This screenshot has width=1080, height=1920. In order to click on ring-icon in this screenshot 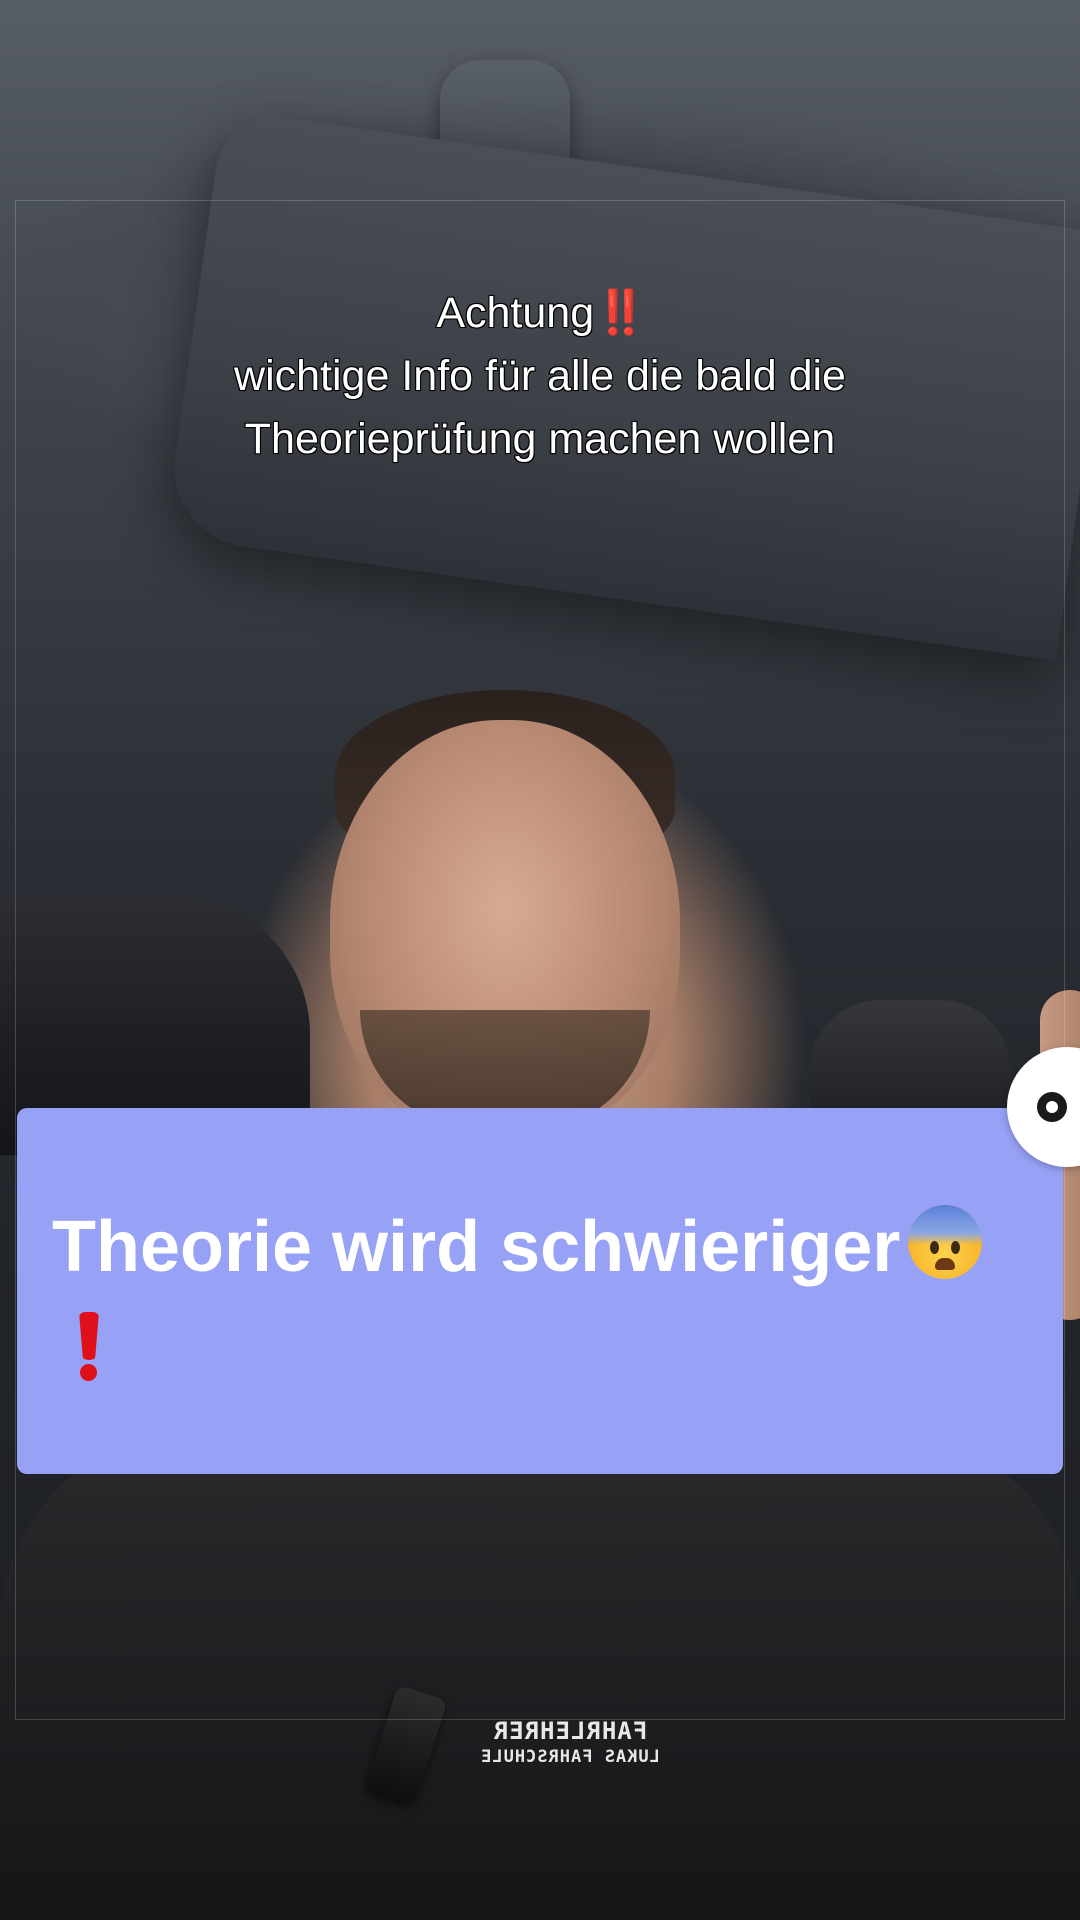, I will do `click(1052, 1107)`.